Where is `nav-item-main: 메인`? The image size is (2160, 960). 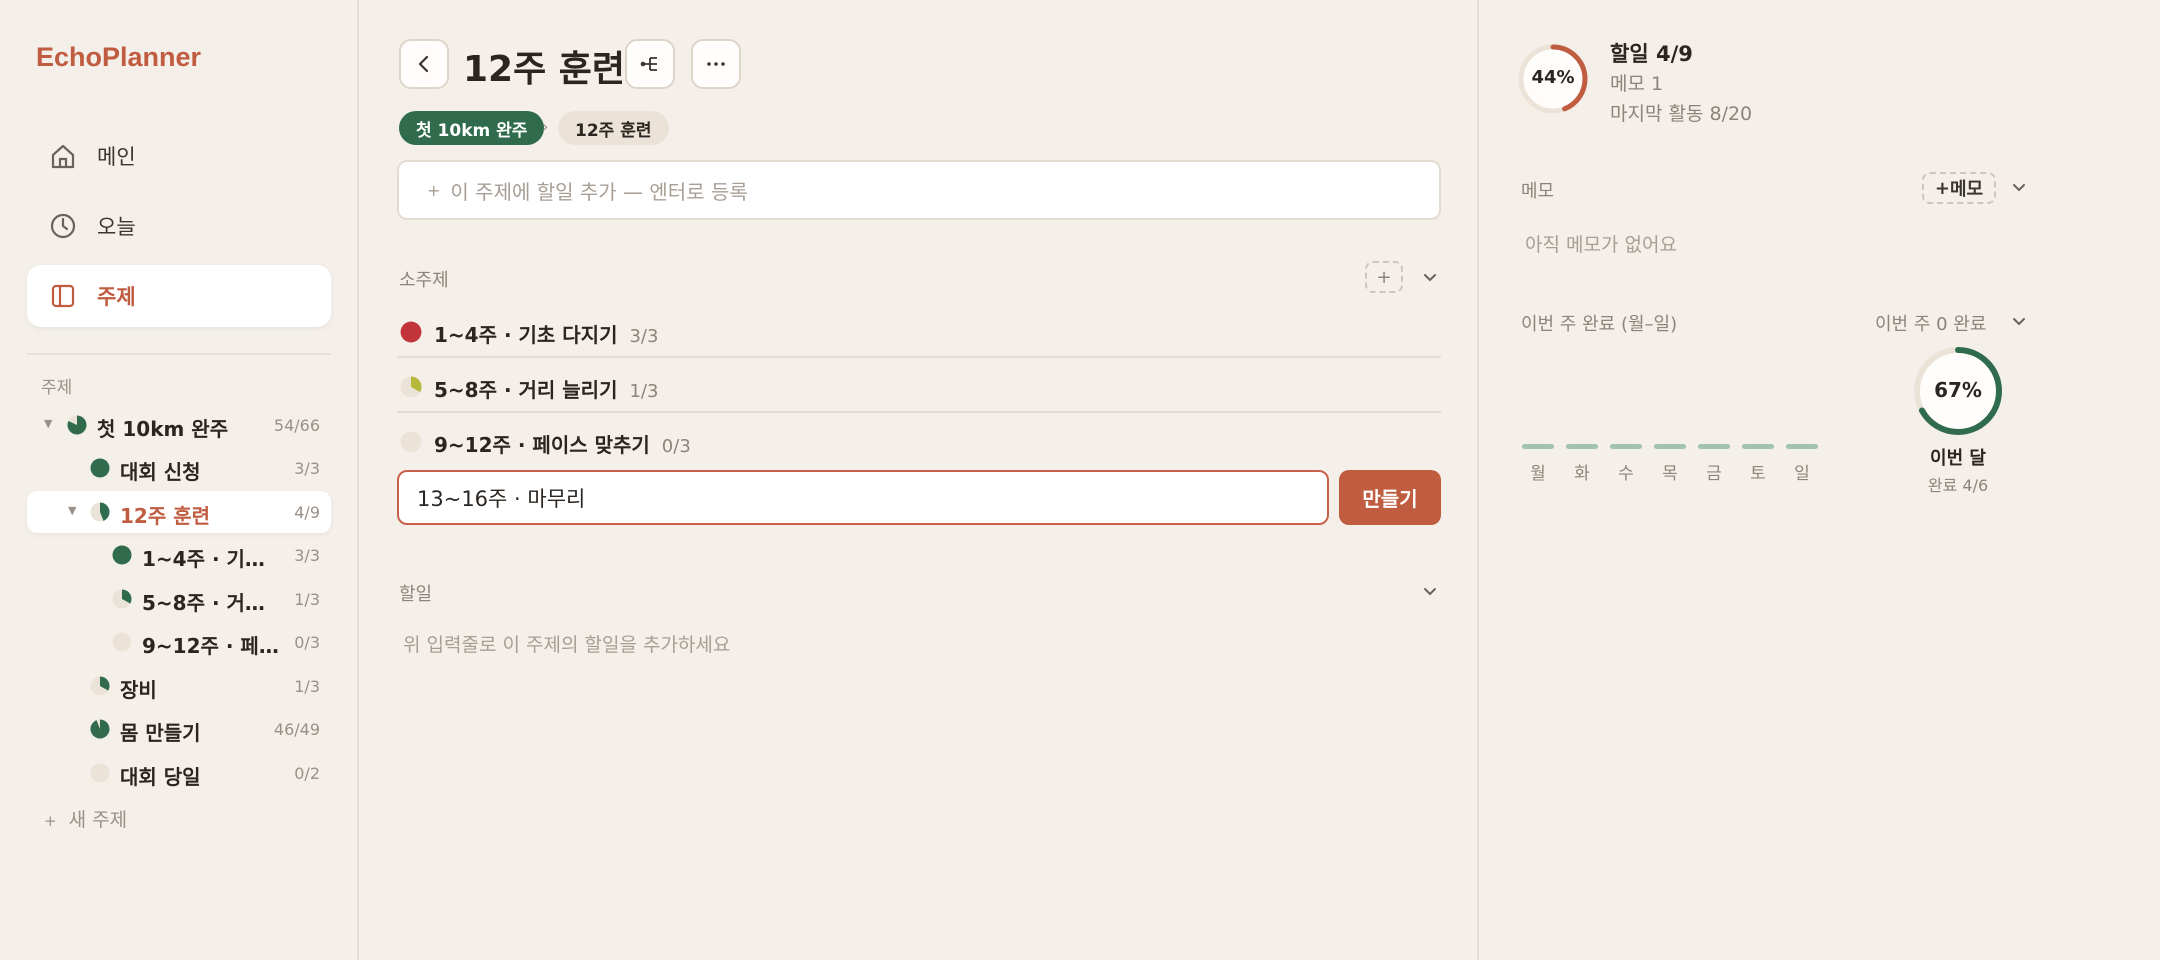
nav-item-main: 메인 is located at coordinates (179, 156).